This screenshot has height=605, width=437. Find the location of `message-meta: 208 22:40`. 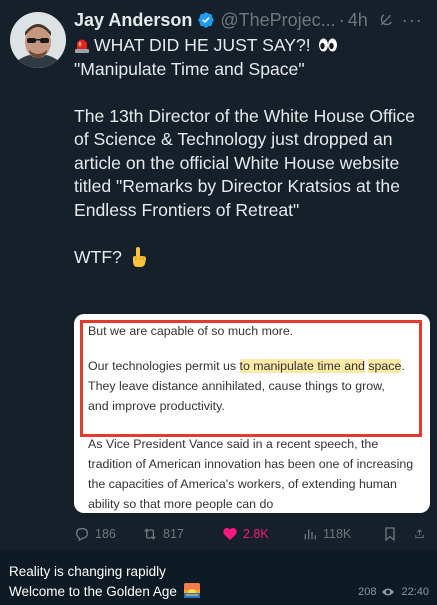

message-meta: 208 22:40 is located at coordinates (393, 592).